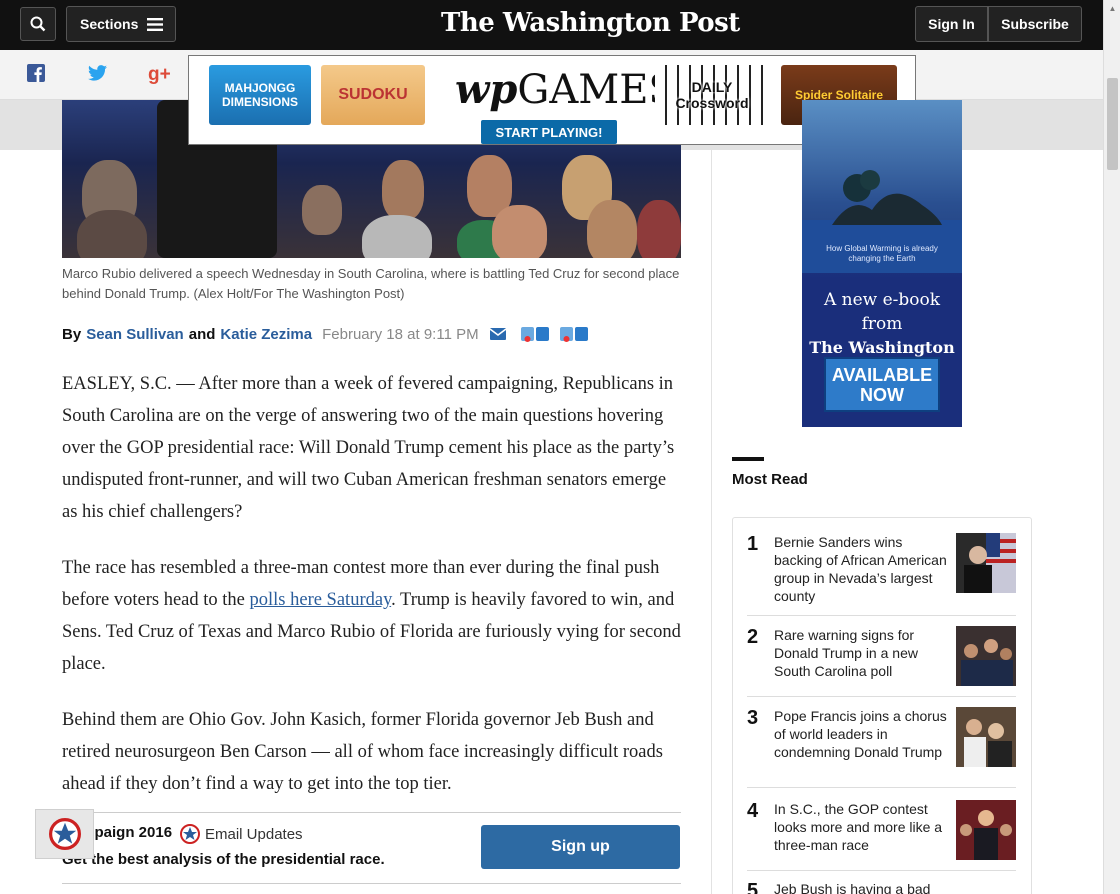 This screenshot has height=894, width=1120. Describe the element at coordinates (321, 600) in the screenshot. I see `polls-link: polls here Saturday` at that location.